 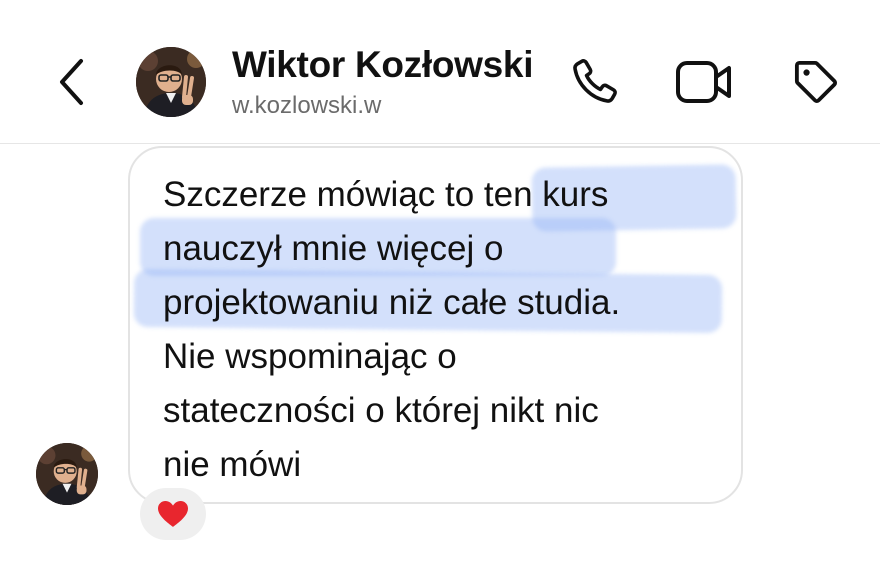 What do you see at coordinates (381, 410) in the screenshot?
I see `message-line: stateczności o której nikt nic` at bounding box center [381, 410].